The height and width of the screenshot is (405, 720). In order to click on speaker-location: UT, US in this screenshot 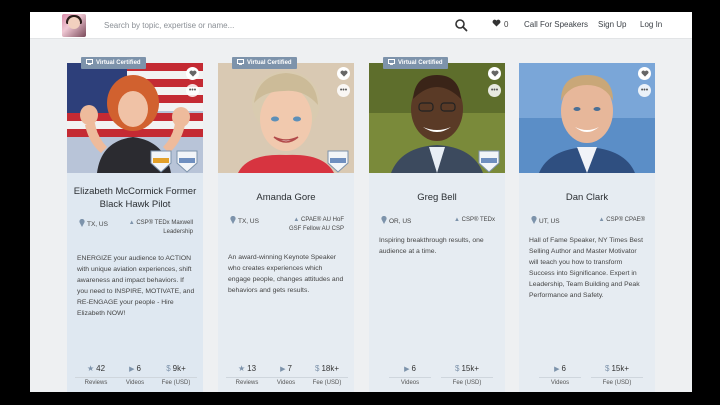, I will do `click(545, 220)`.